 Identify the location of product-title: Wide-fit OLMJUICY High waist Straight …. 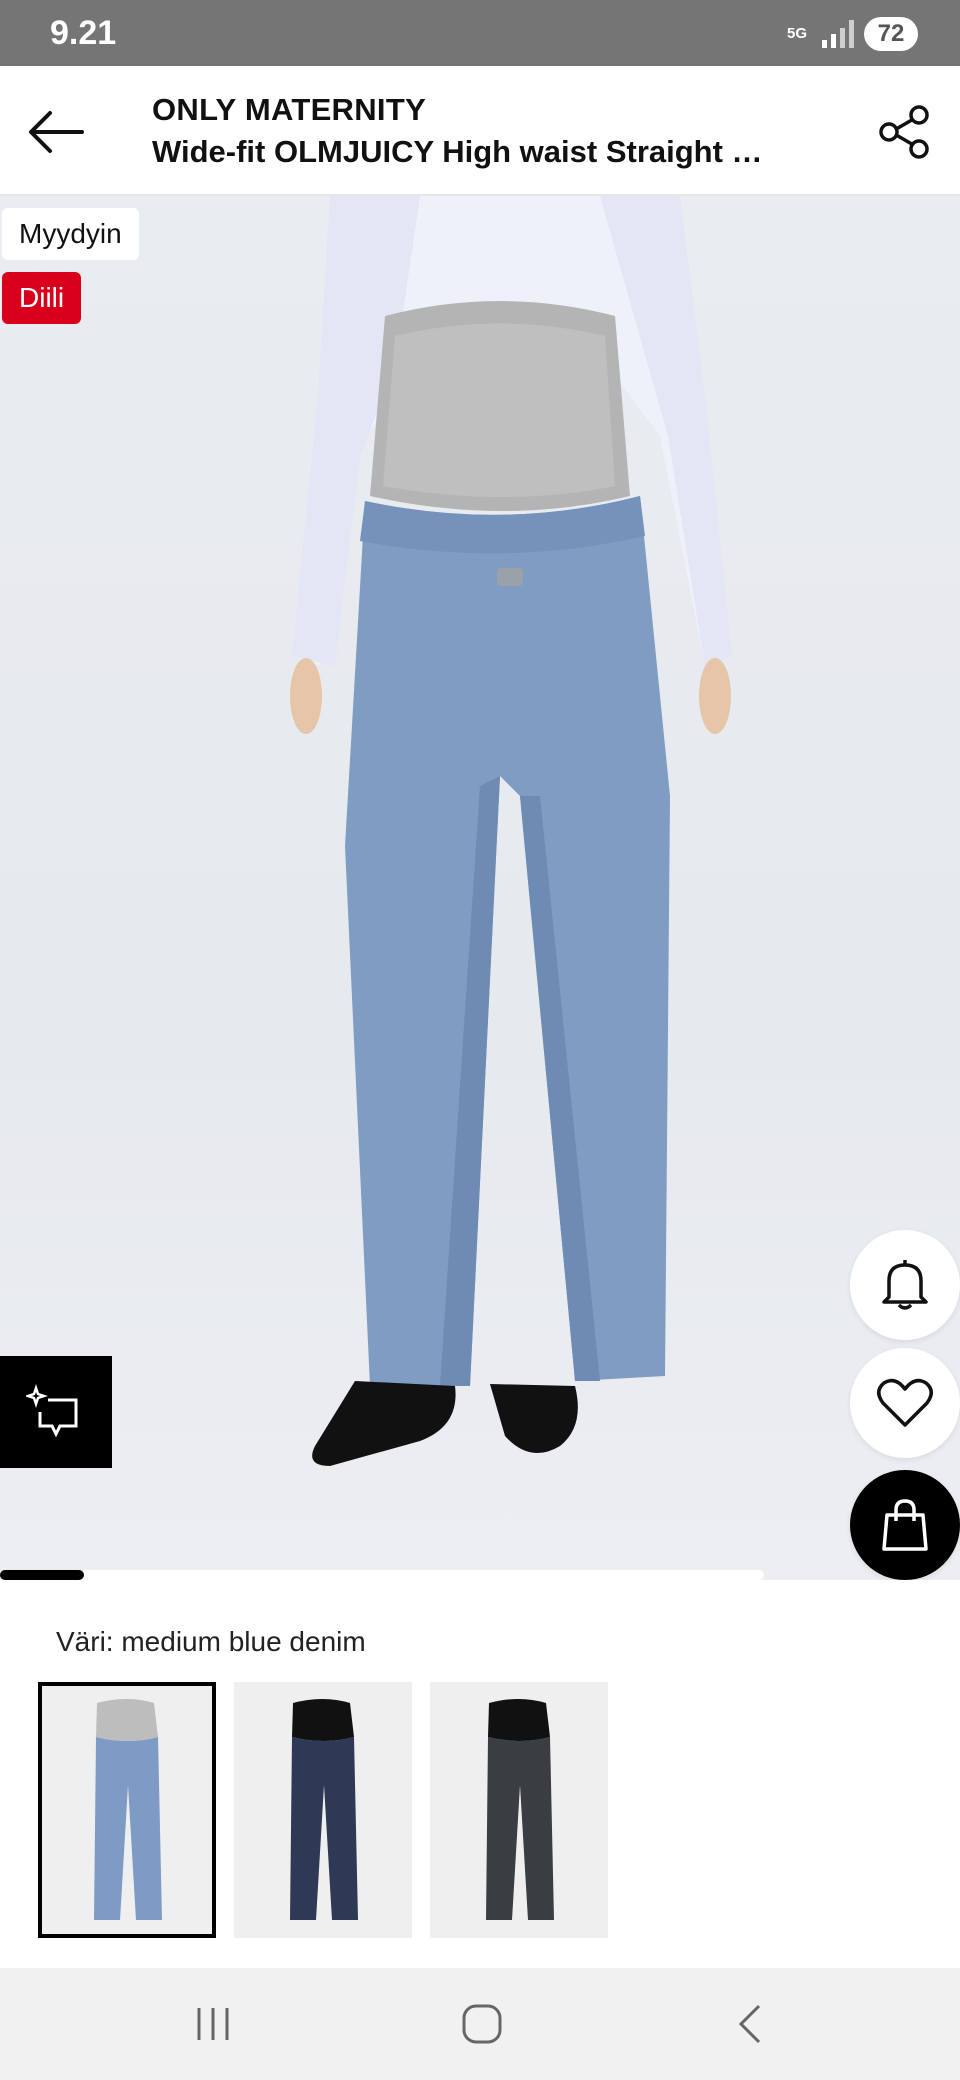
(457, 151).